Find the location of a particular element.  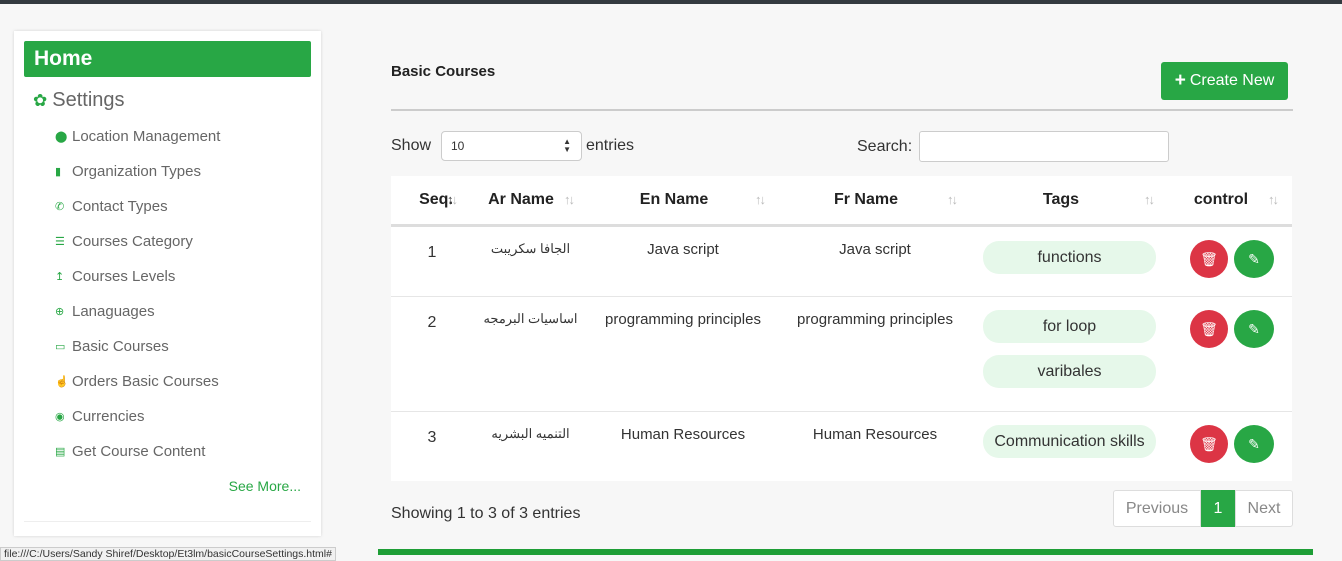

sidebar-item-currencies: ◉ Currencies is located at coordinates (137, 416).